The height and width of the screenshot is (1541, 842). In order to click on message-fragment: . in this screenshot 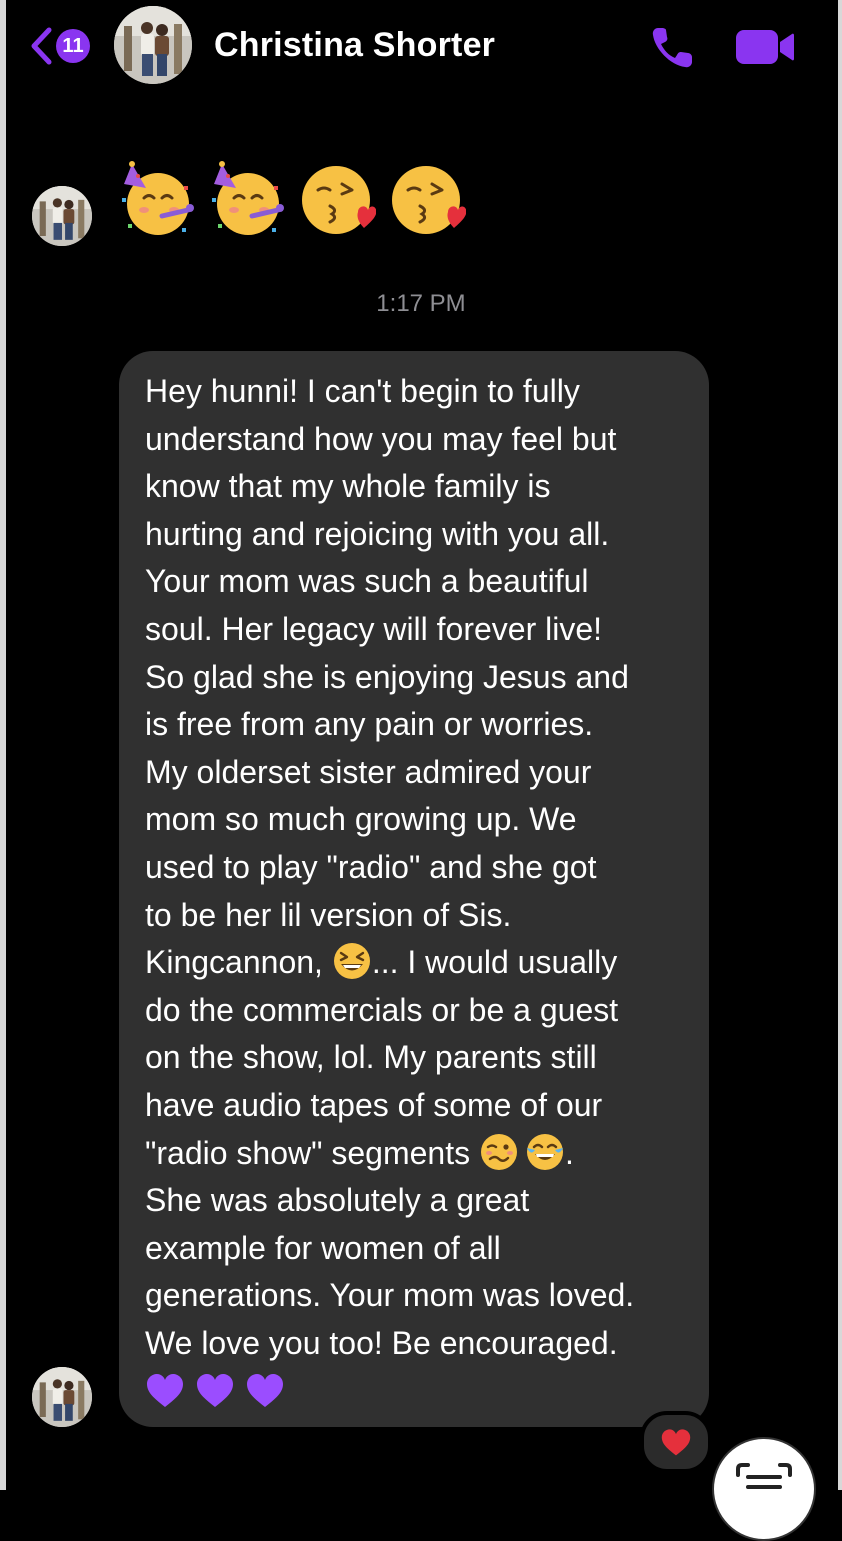, I will do `click(569, 1152)`.